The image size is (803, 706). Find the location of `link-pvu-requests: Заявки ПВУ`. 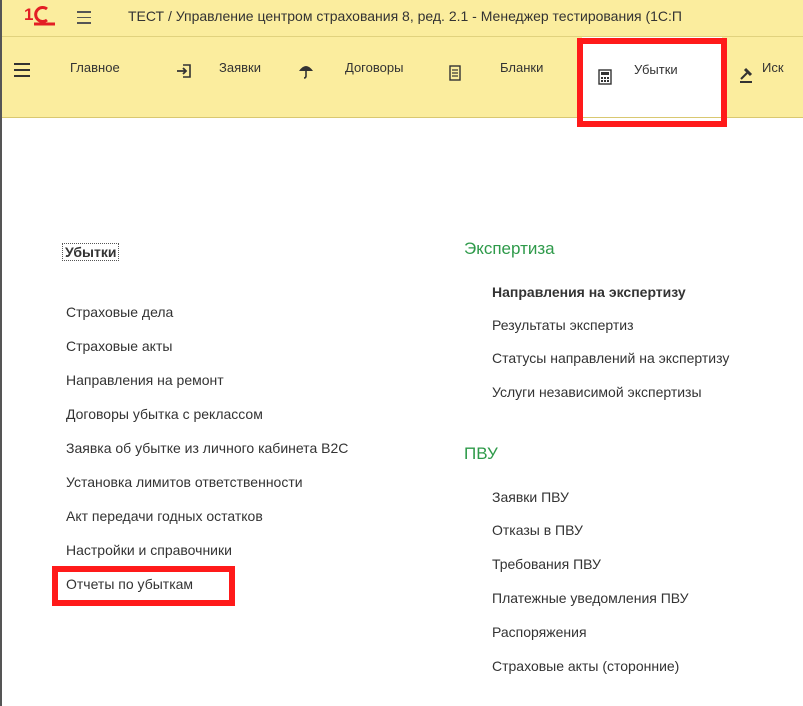

link-pvu-requests: Заявки ПВУ is located at coordinates (530, 497).